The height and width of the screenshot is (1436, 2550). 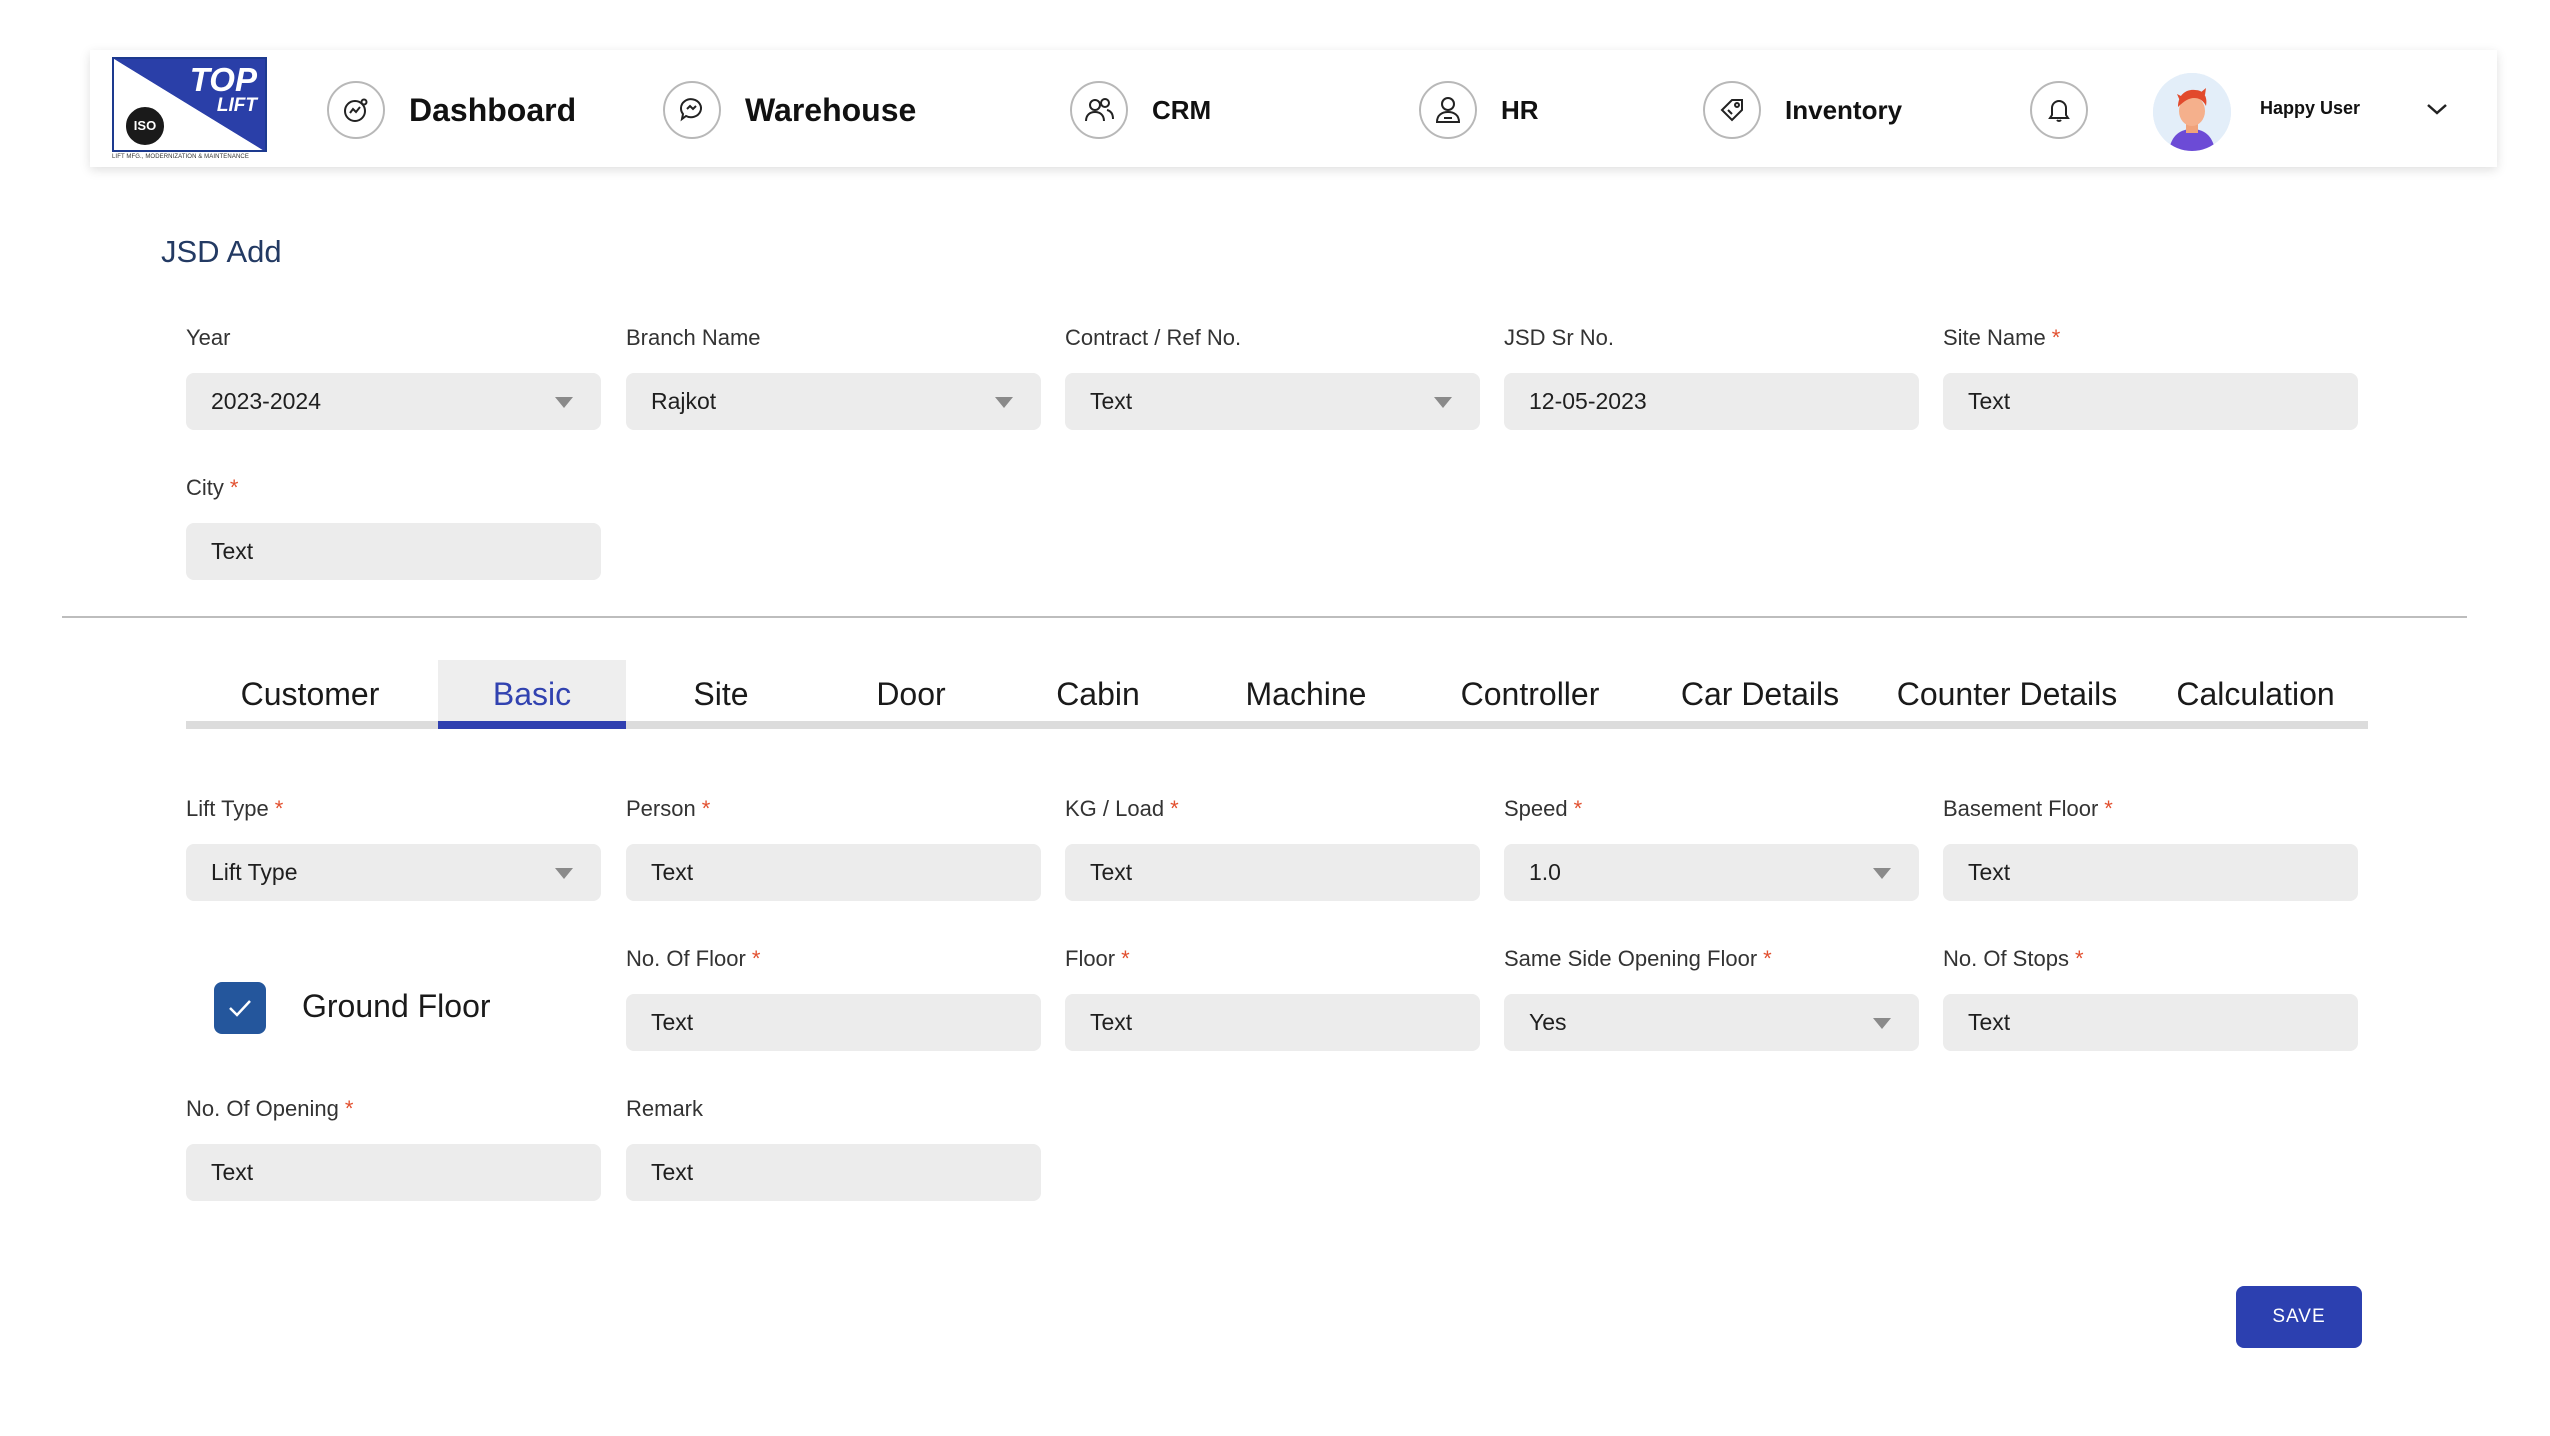 I want to click on logo-wordmark: TOP LIFT, so click(x=223, y=89).